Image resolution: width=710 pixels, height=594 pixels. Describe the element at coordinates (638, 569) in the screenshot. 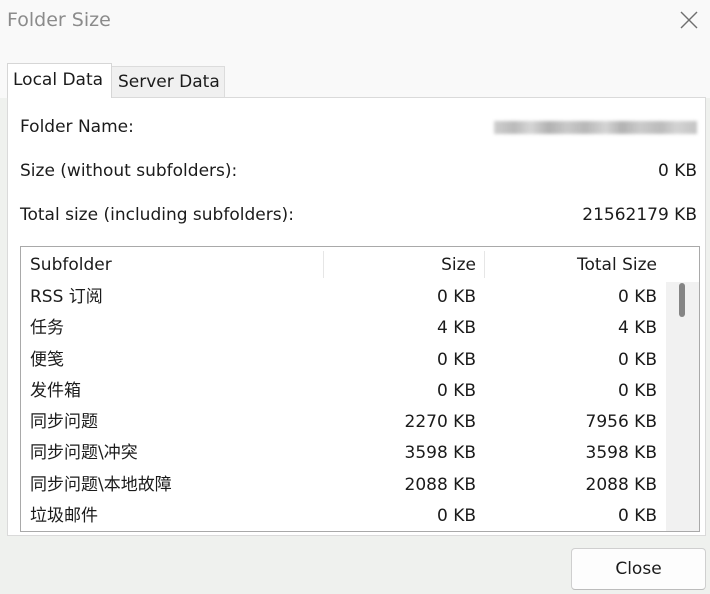

I see `close-button: Close` at that location.